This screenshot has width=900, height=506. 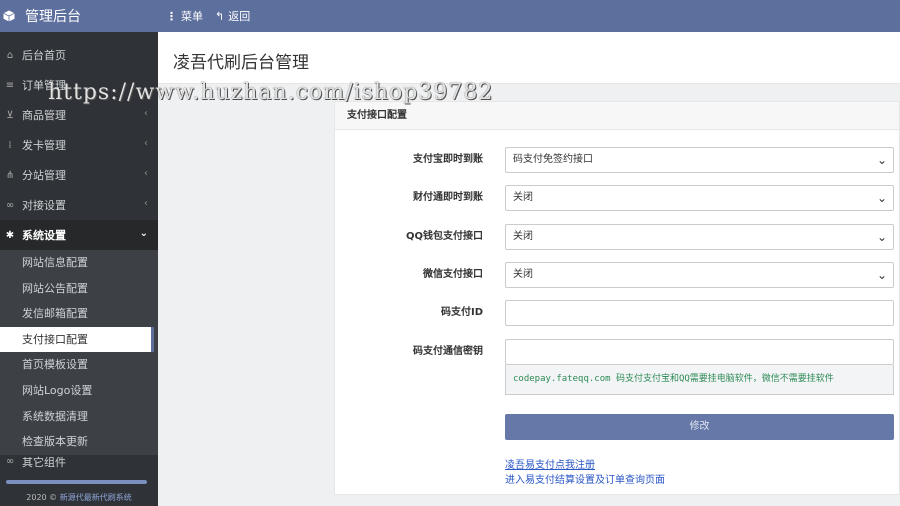 I want to click on sidebar-item-others: ∞ 其它组件, so click(x=79, y=462).